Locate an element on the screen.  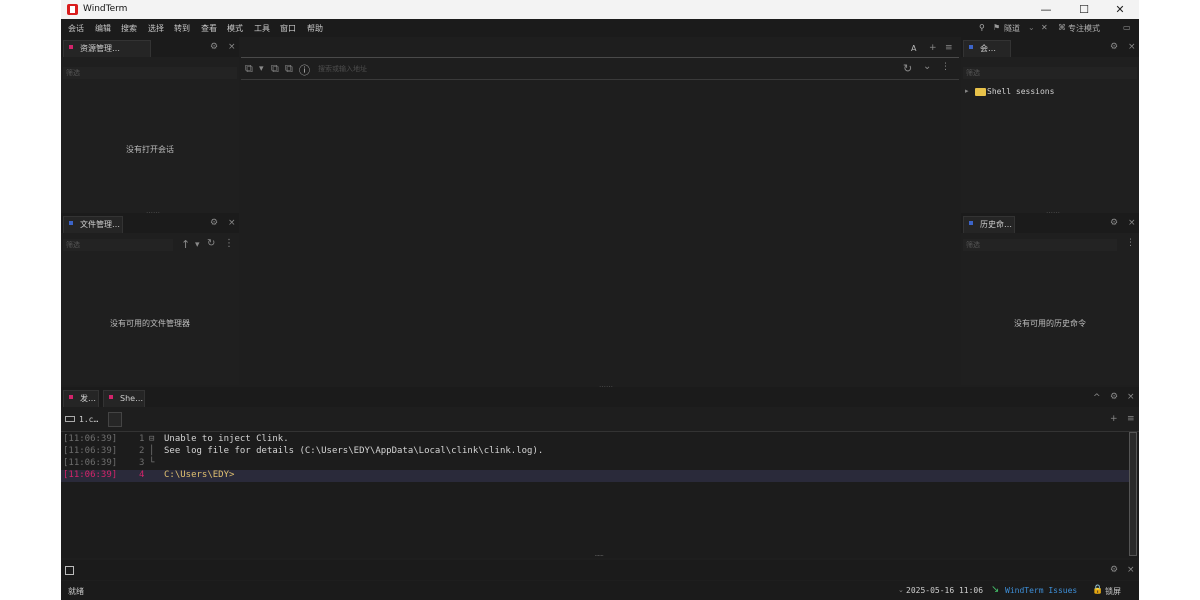
file-manager-close-icon: × is located at coordinates (232, 223).